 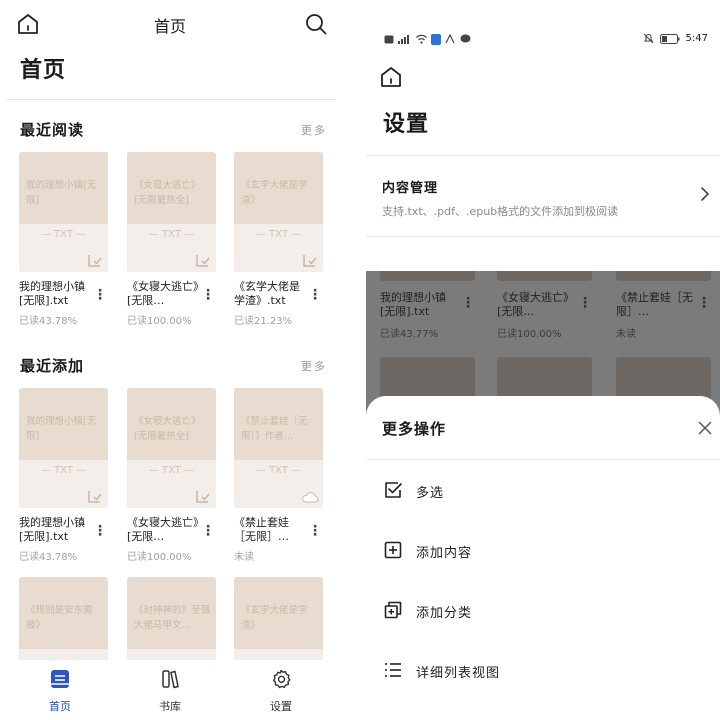 What do you see at coordinates (543, 550) in the screenshot?
I see `add-content-item: 添加内容` at bounding box center [543, 550].